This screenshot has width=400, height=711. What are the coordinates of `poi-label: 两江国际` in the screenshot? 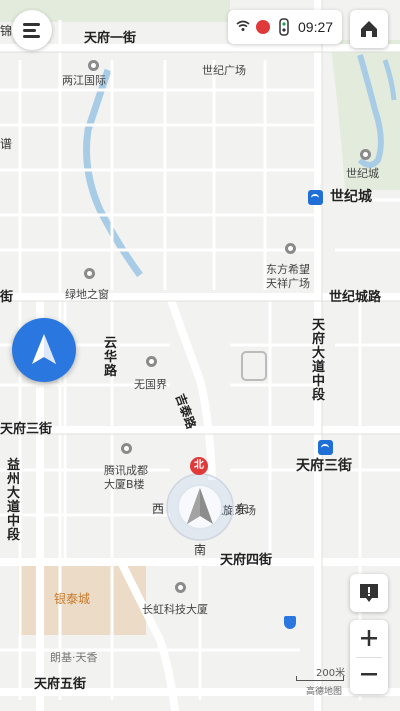 It's located at (84, 80).